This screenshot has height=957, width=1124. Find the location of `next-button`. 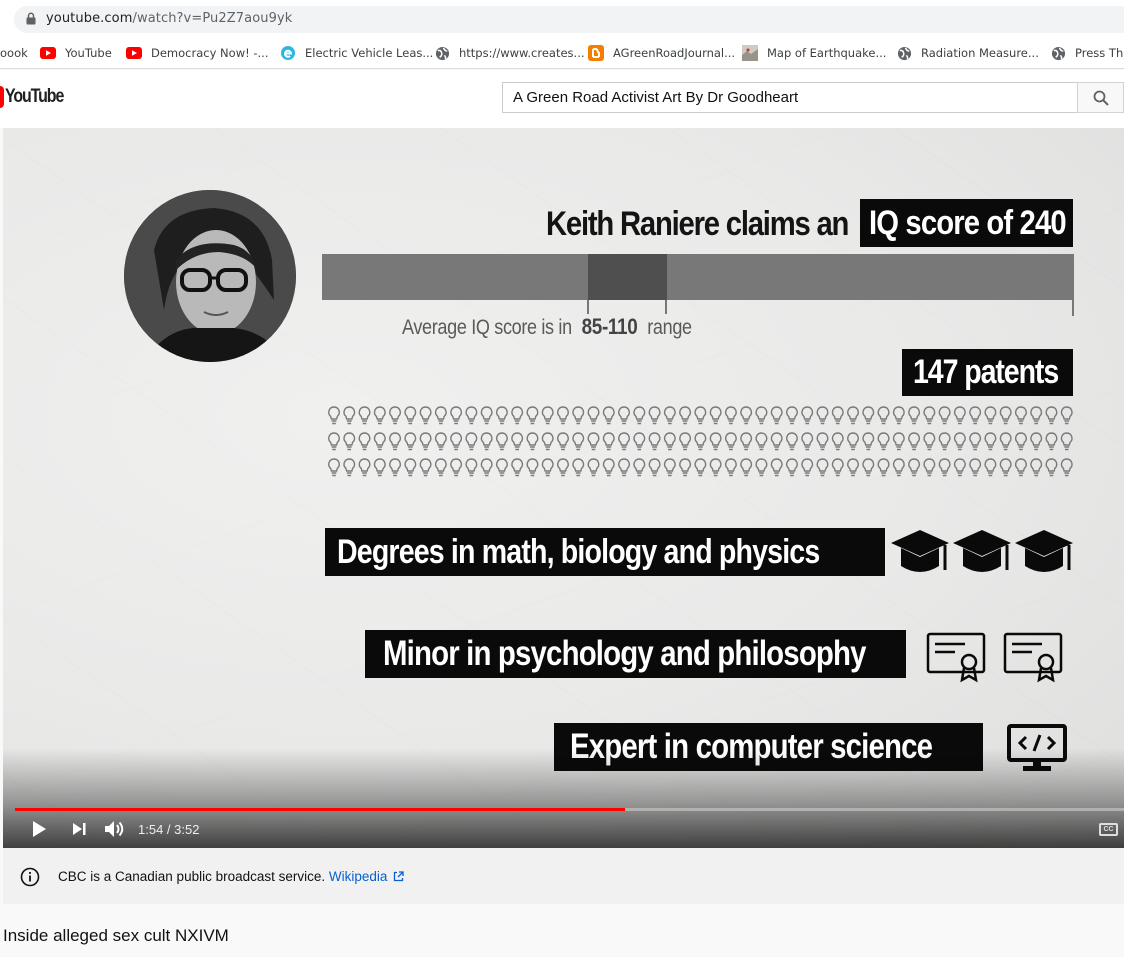

next-button is located at coordinates (79, 829).